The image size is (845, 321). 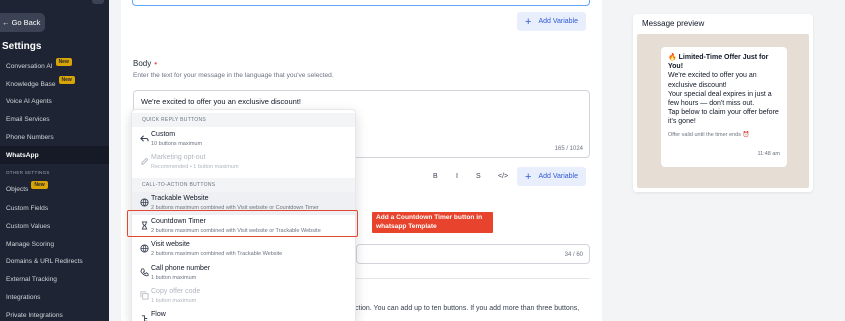 What do you see at coordinates (144, 161) in the screenshot?
I see `pencil-icon` at bounding box center [144, 161].